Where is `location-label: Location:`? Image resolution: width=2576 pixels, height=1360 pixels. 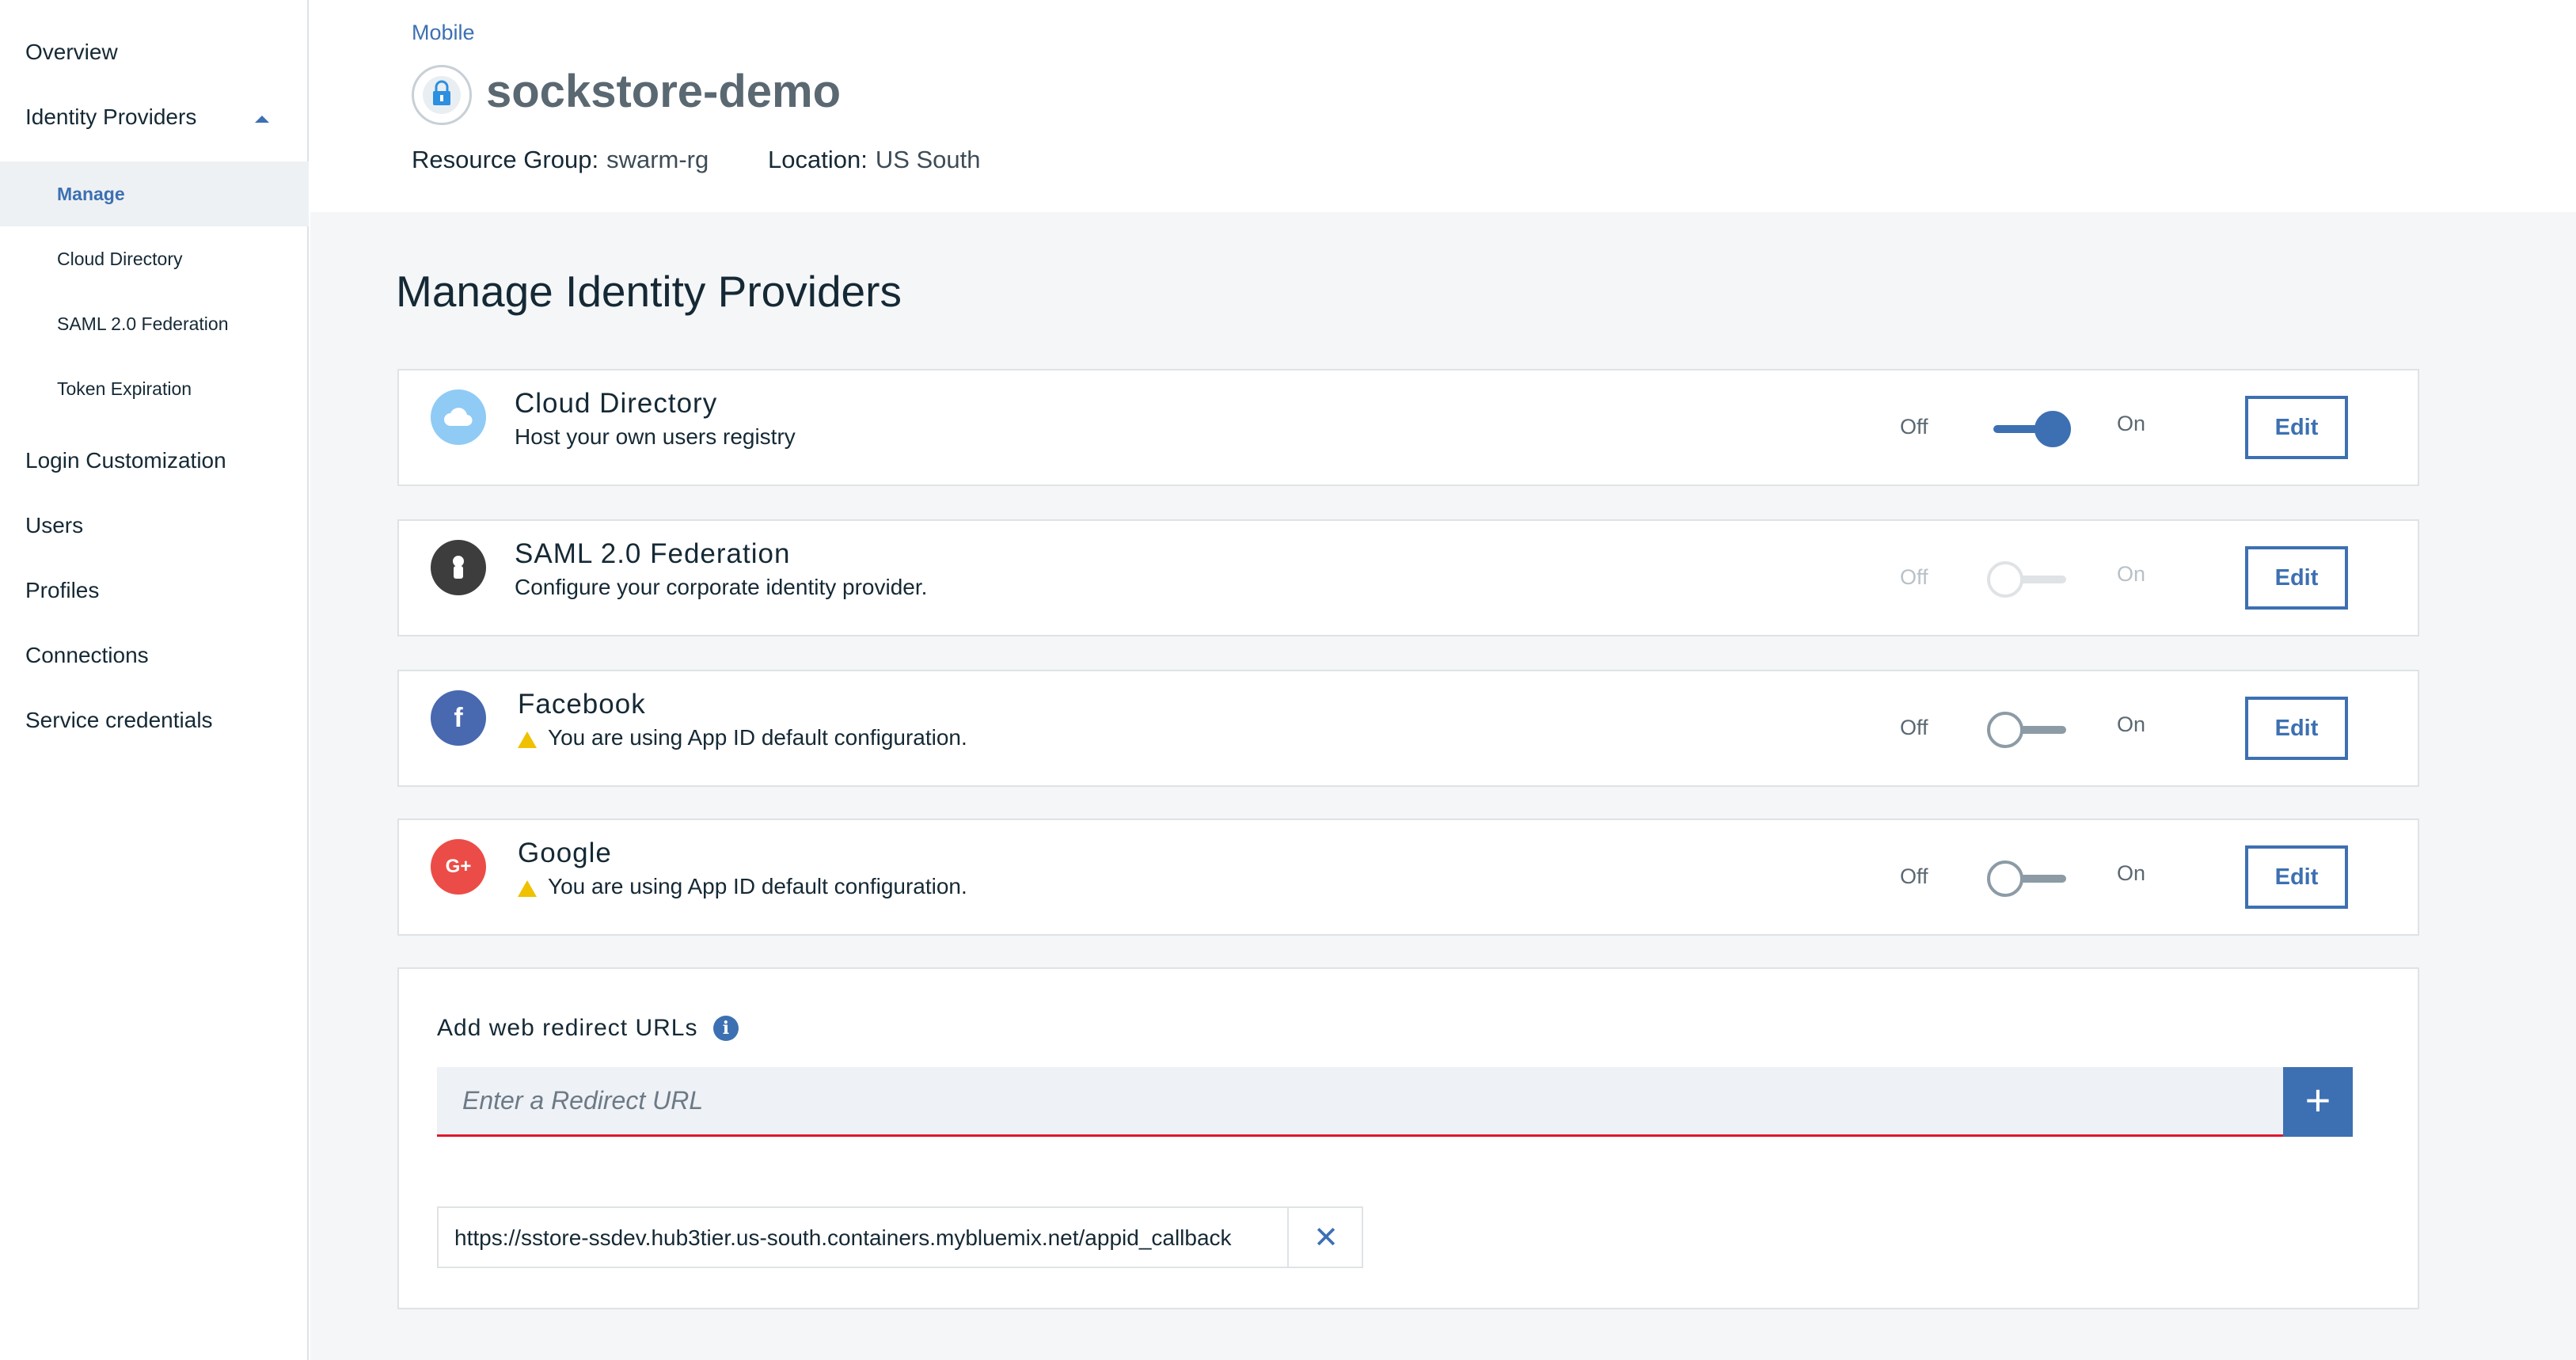 location-label: Location: is located at coordinates (818, 159).